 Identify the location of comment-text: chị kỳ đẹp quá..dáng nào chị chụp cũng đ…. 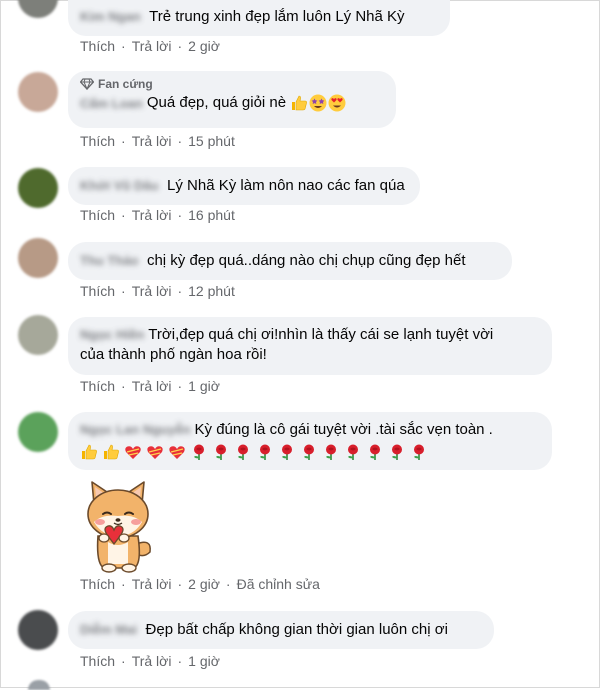
(306, 260).